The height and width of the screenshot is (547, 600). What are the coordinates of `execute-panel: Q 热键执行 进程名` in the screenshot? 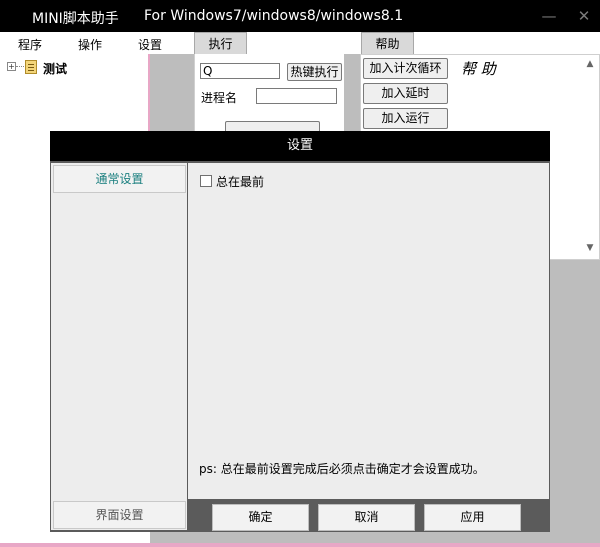 It's located at (269, 94).